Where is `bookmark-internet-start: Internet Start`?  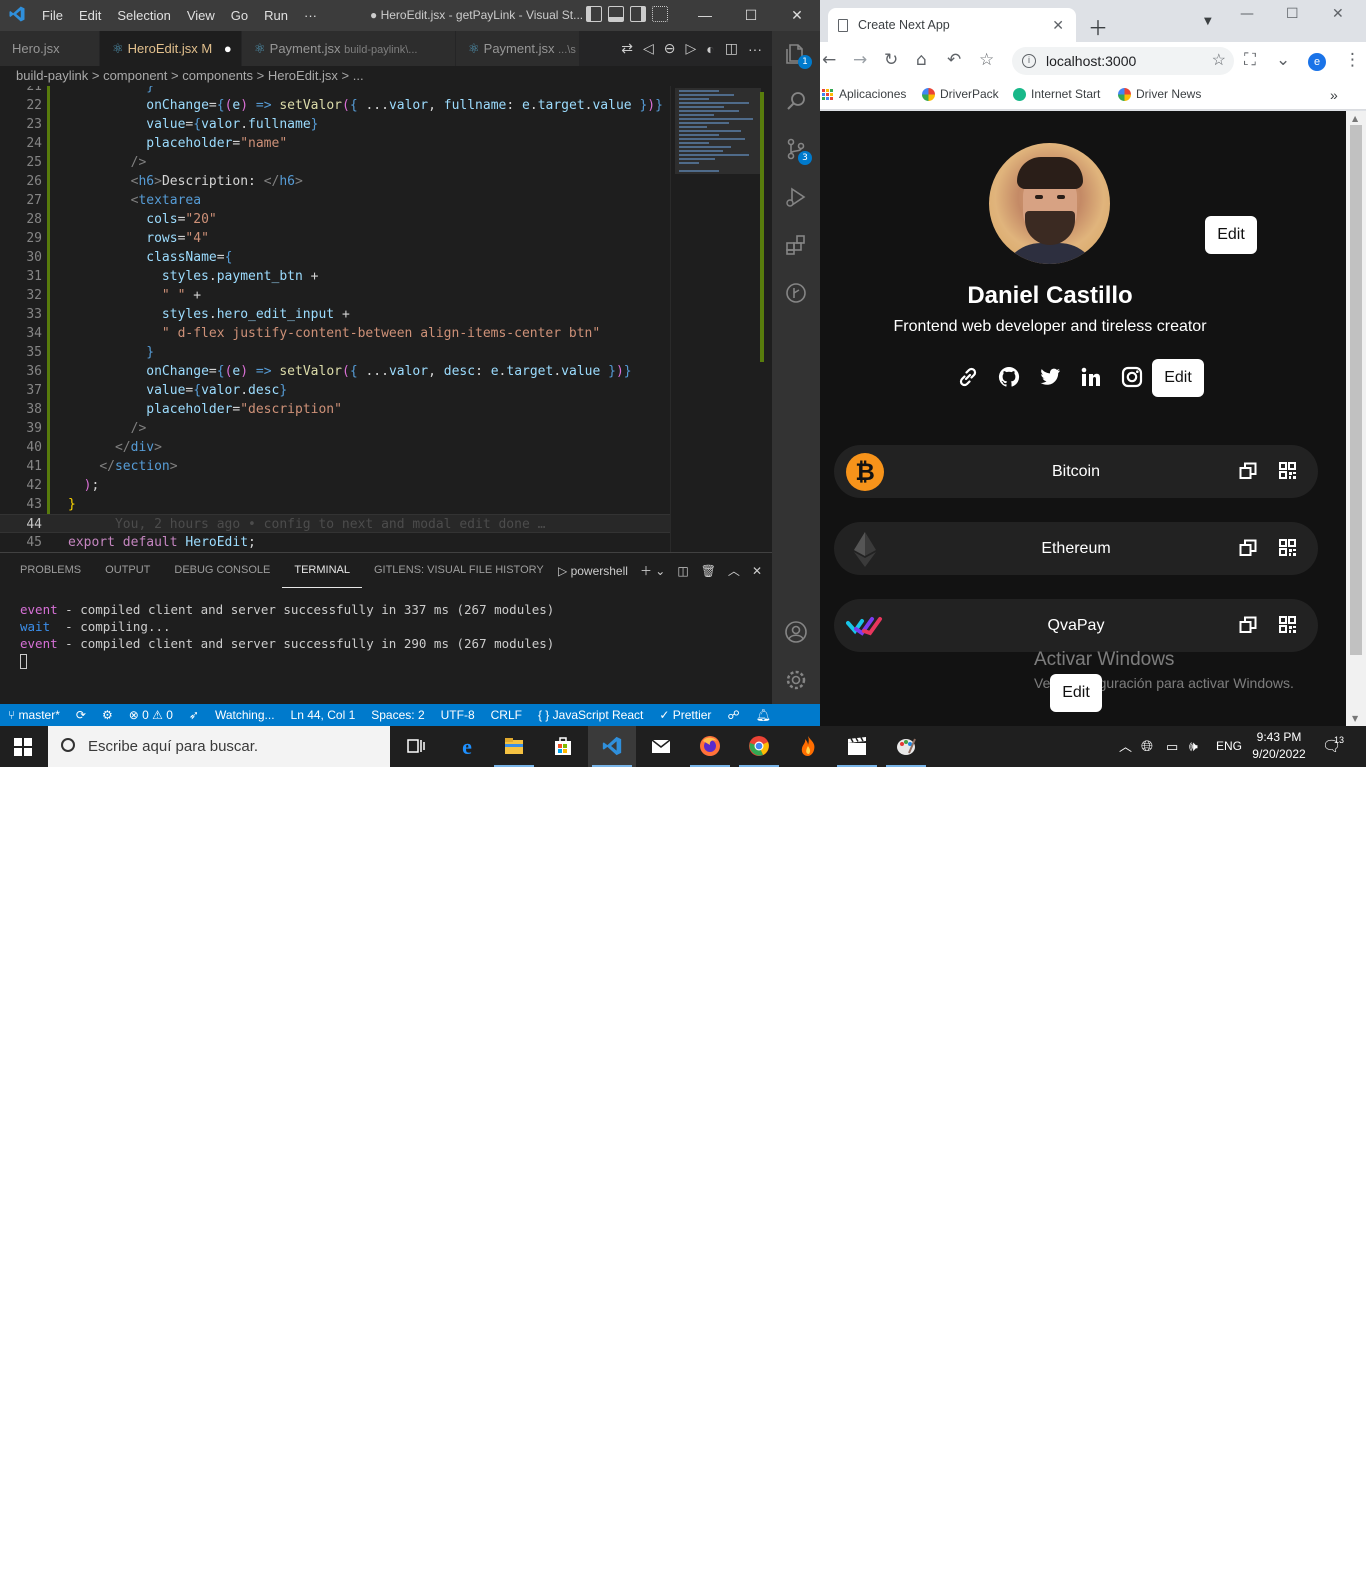
bookmark-internet-start: Internet Start is located at coordinates (1056, 94).